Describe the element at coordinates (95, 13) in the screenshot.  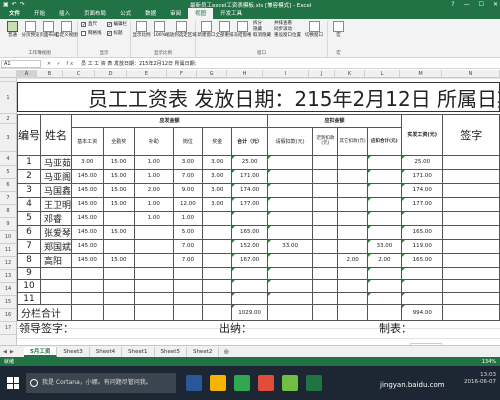
I see `tab-page-layout: 页面布局` at that location.